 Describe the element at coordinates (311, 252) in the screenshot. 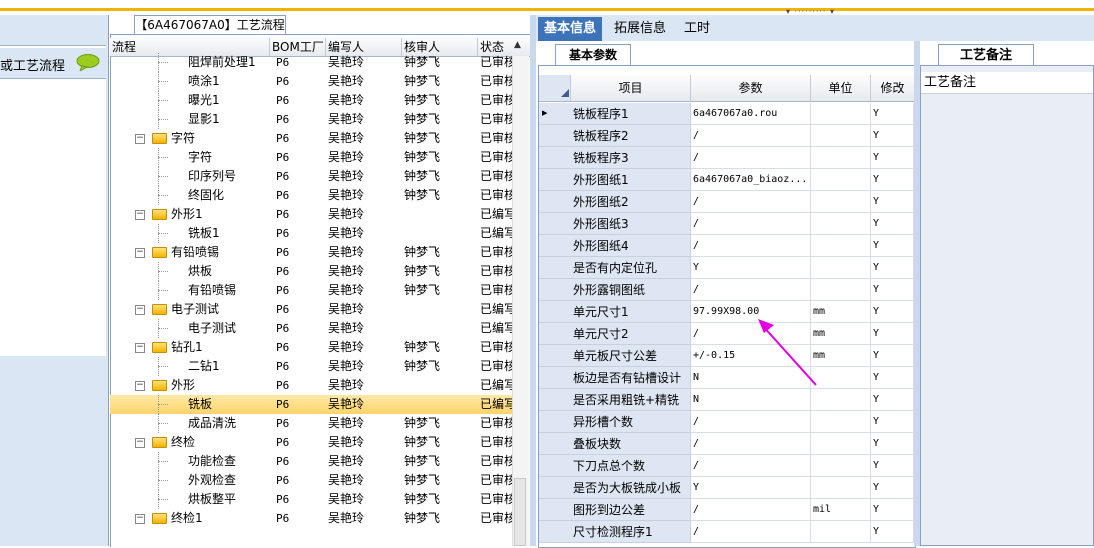

I see `tree-row: − 有铅喷锡 P6 吴艳玲 钟梦飞 已审核` at that location.